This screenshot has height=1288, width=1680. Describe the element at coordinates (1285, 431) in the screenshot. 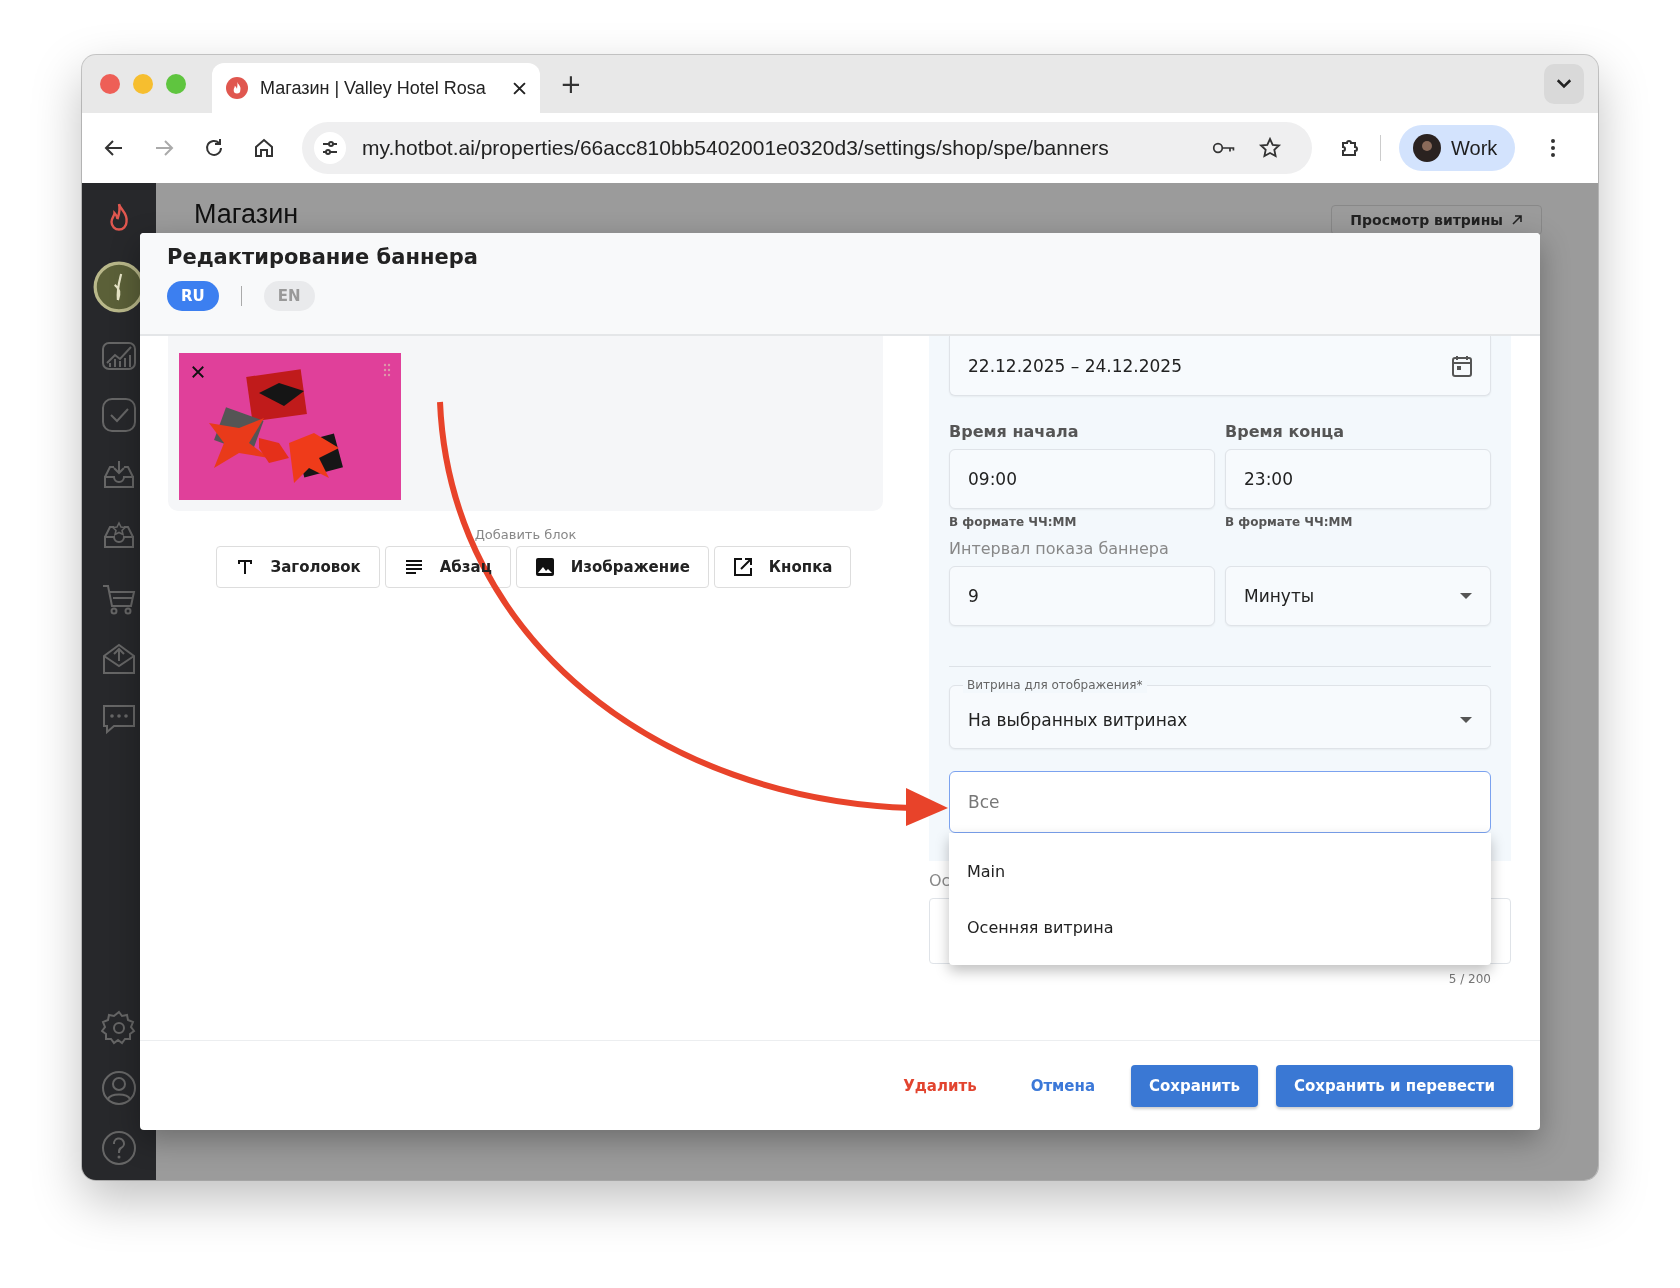

I see `field-label: Время конца` at that location.